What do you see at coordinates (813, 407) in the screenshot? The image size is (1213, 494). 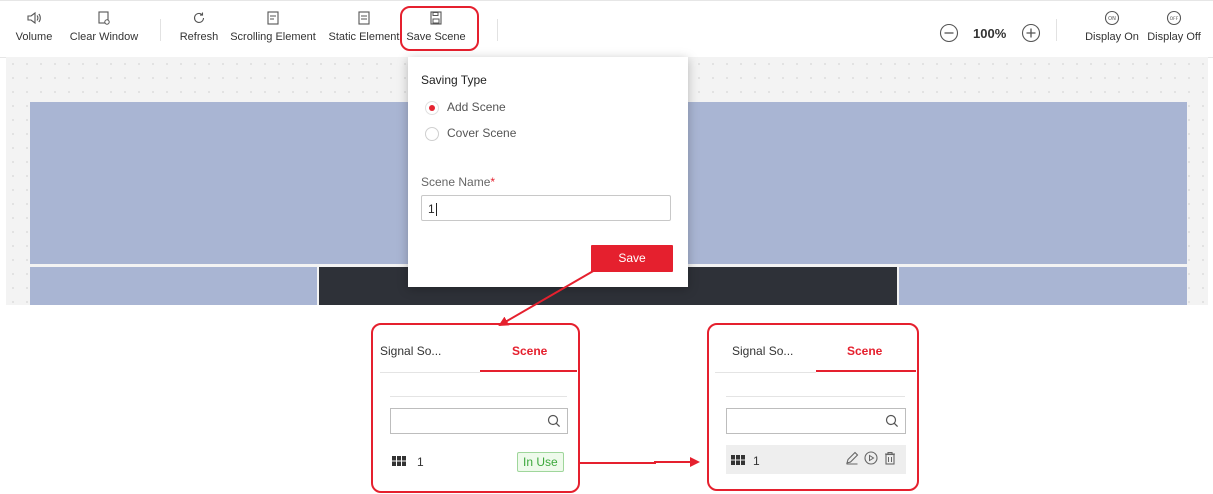 I see `panel-after-highlight` at bounding box center [813, 407].